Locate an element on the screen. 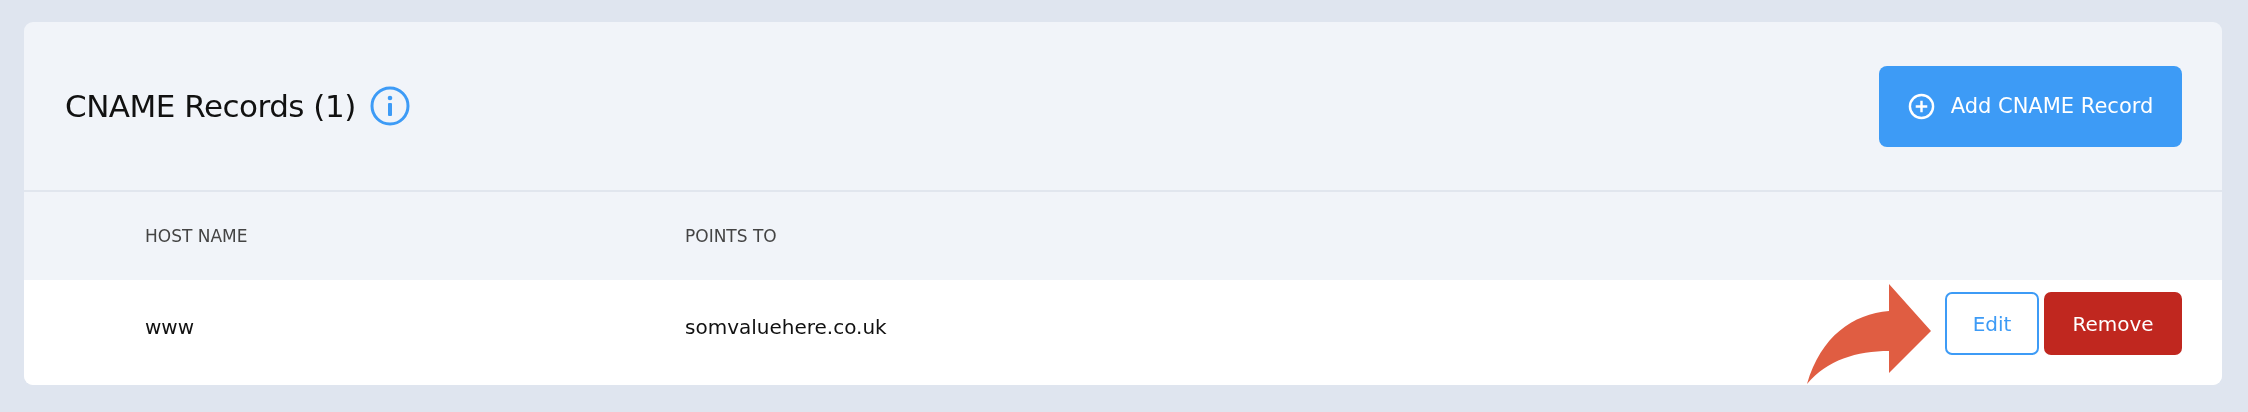  edit-button: Edit is located at coordinates (1992, 323).